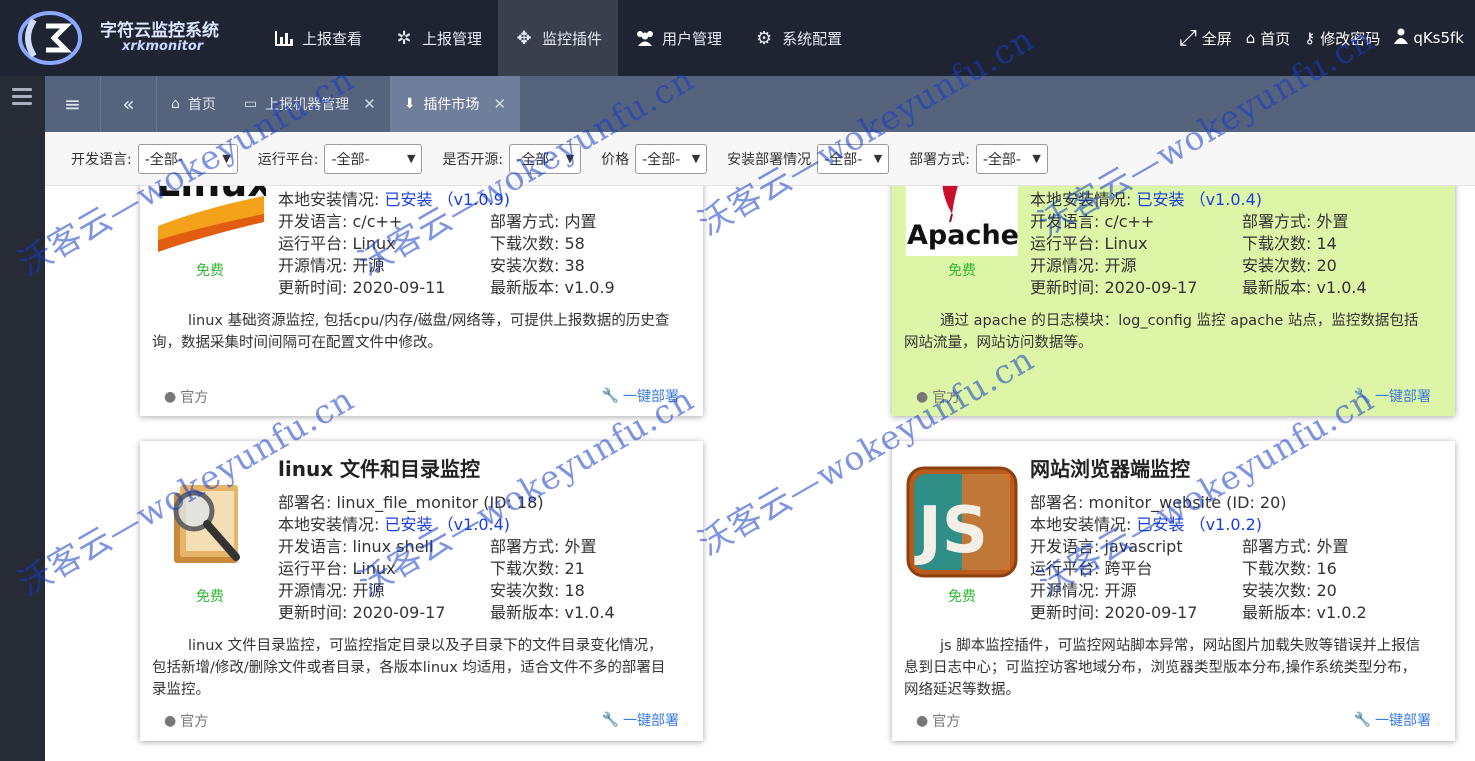 The image size is (1475, 761). What do you see at coordinates (760, 104) in the screenshot?
I see `tab-bar: ≡ « ⌂ 首页 ▭ 上报机器管理 ✕ ⬇ 插件市场 ✕` at bounding box center [760, 104].